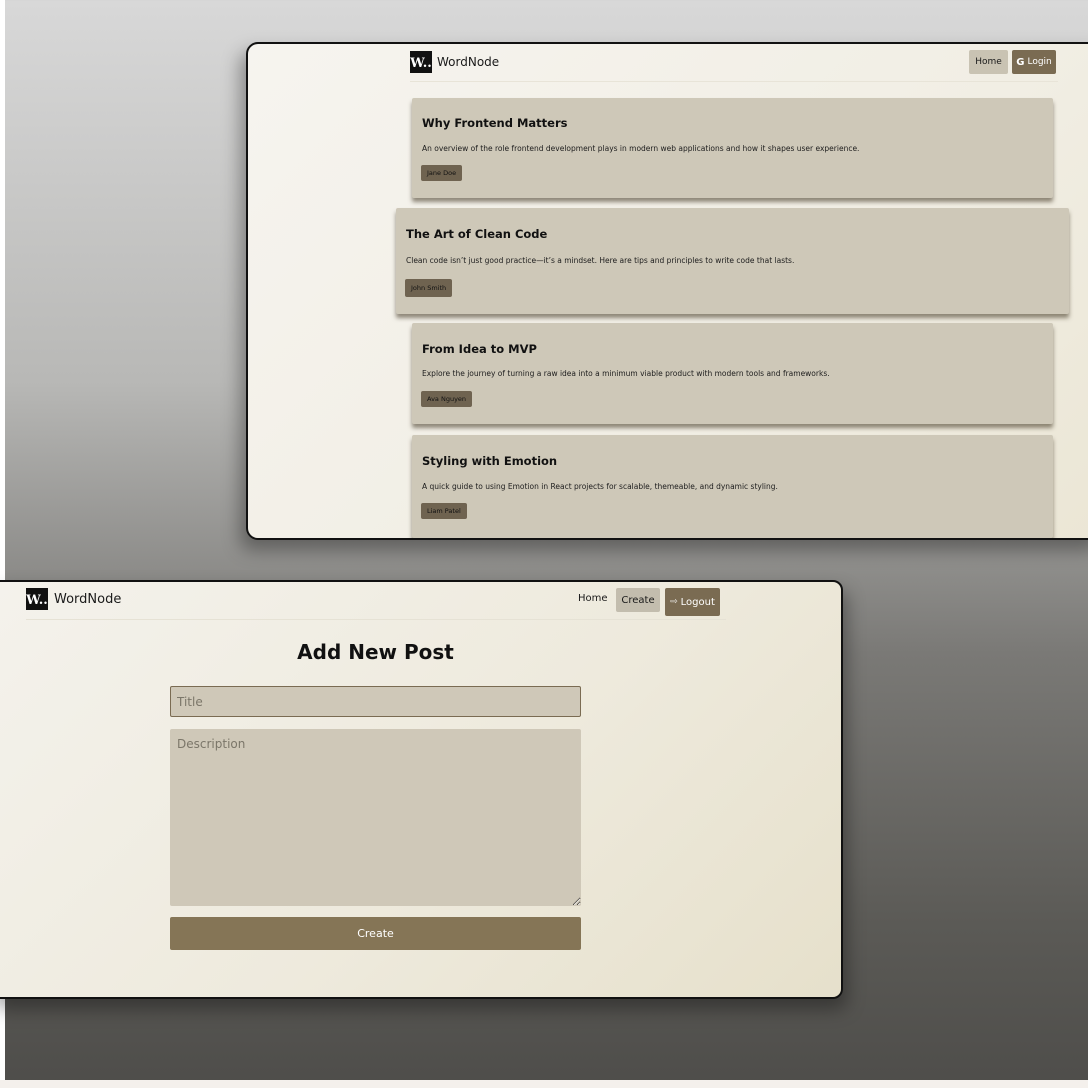 The image size is (1088, 1088). What do you see at coordinates (1039, 62) in the screenshot?
I see `login-label: Login` at bounding box center [1039, 62].